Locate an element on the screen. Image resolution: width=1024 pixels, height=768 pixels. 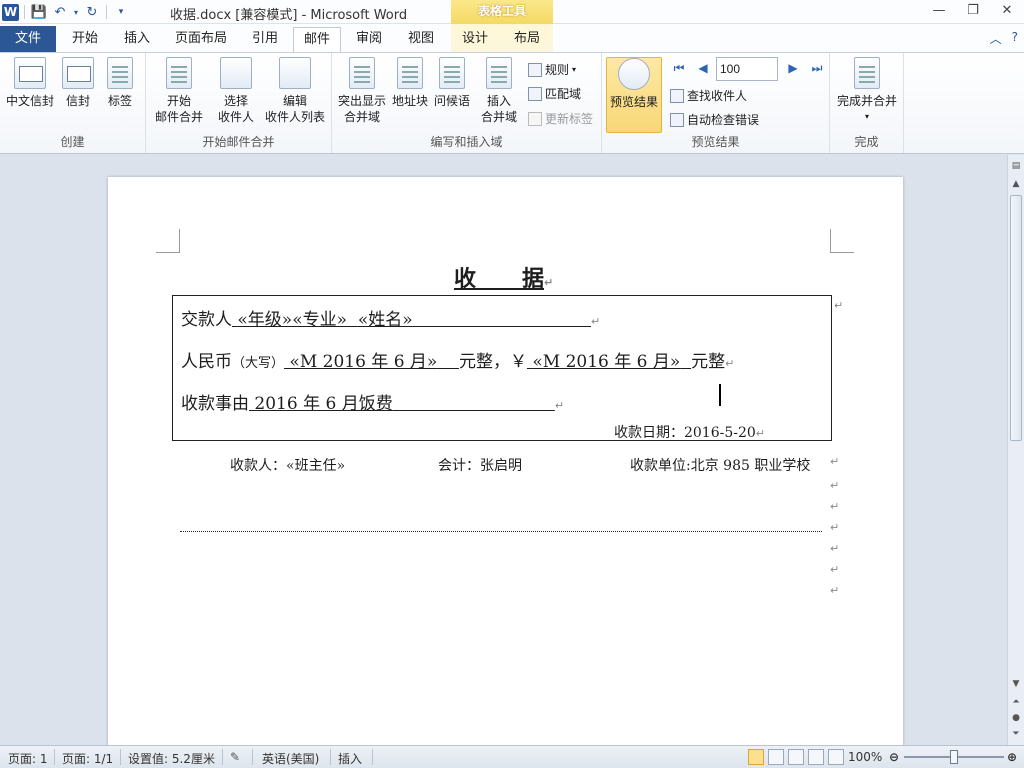
full-screen-reading-view-icon is located at coordinates (776, 757).